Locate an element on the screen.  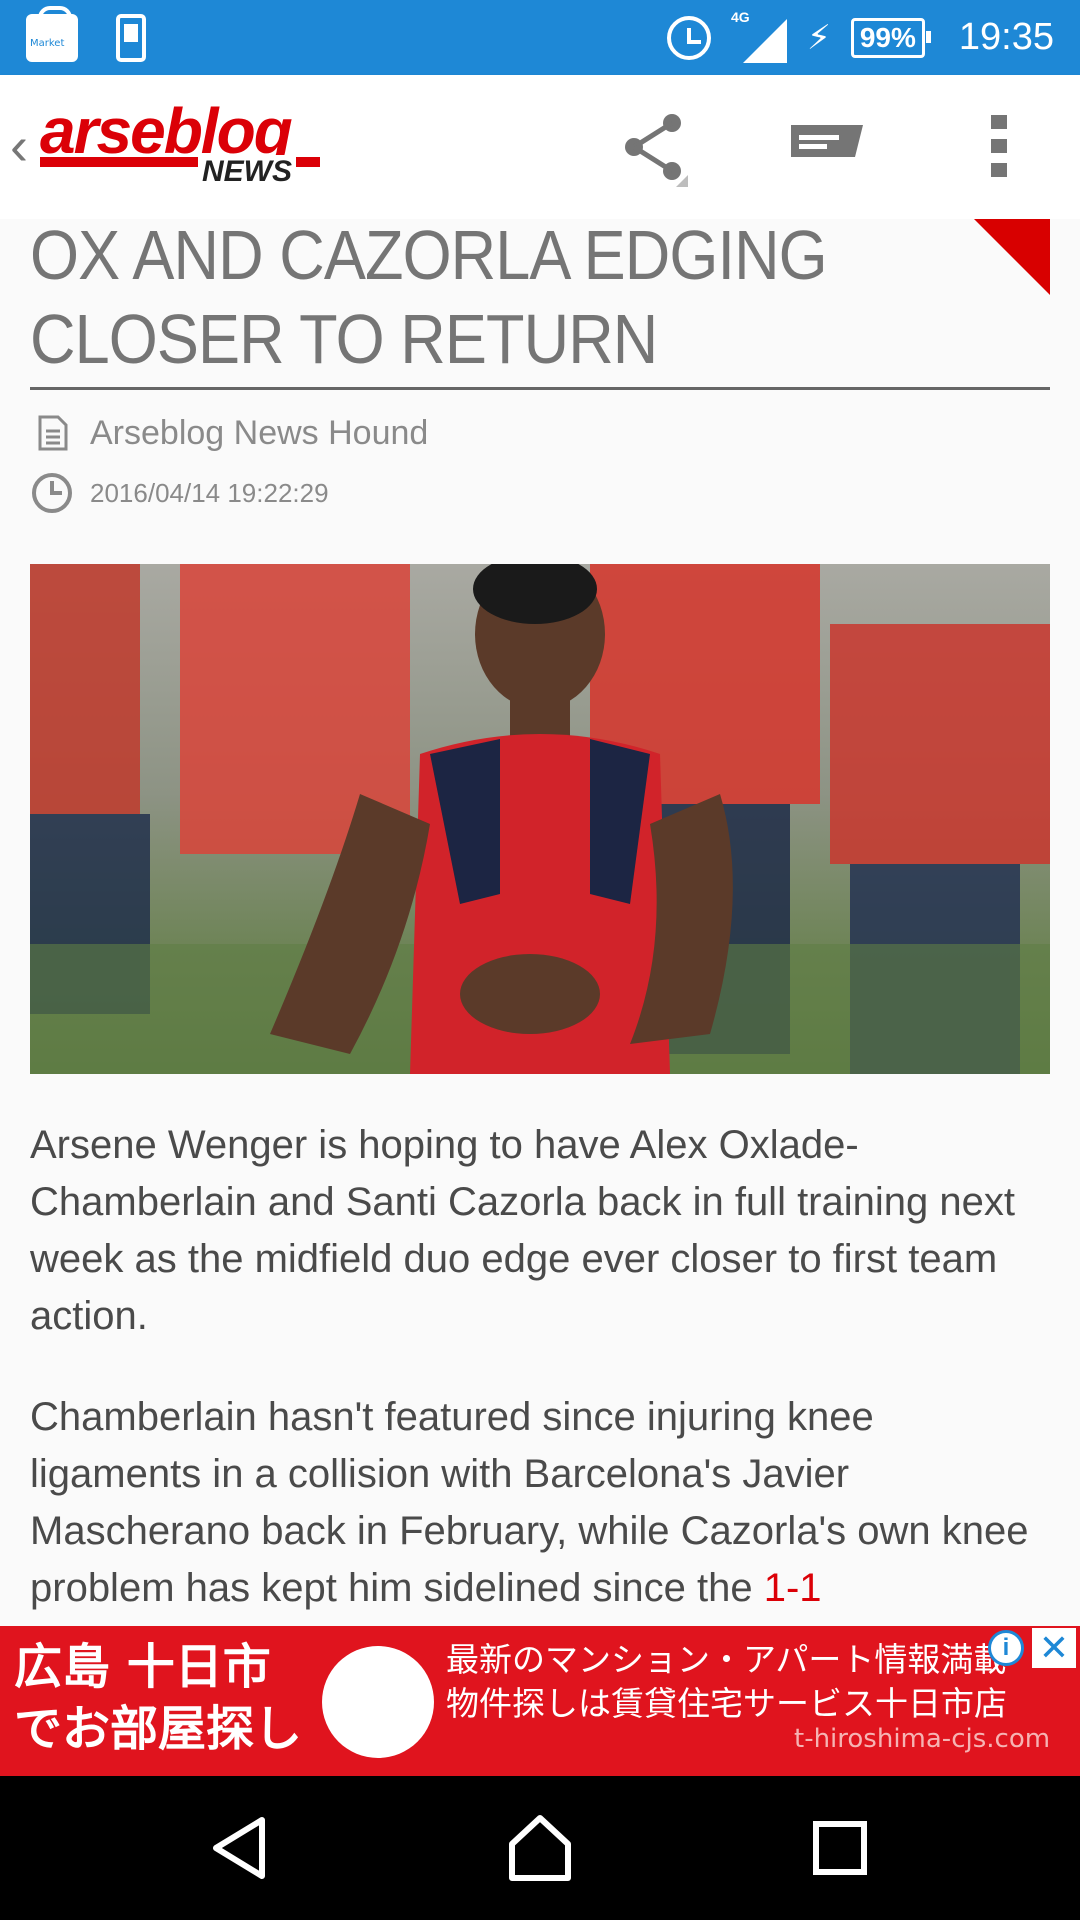
ad-domain: t-hiroshima-cjs.com is located at coordinates (922, 1739).